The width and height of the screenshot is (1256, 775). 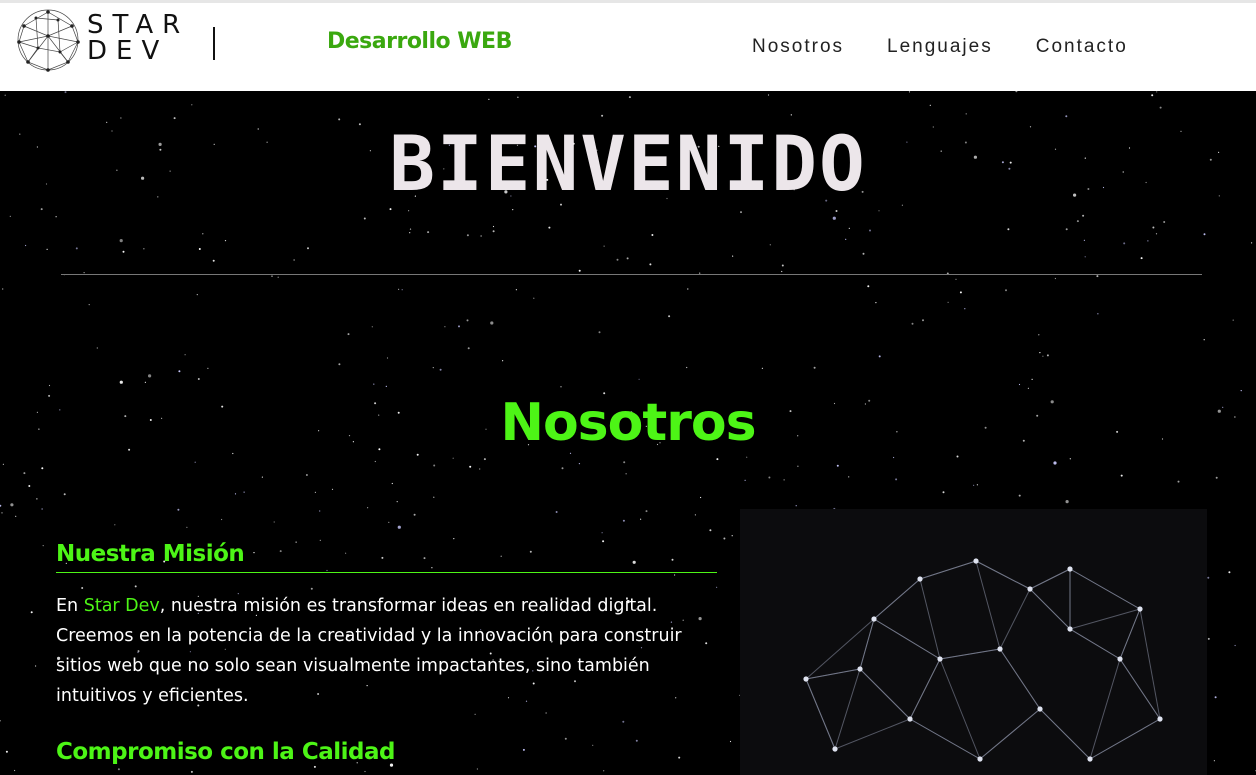 What do you see at coordinates (940, 47) in the screenshot?
I see `nav-link-lenguajes: Lenguajes` at bounding box center [940, 47].